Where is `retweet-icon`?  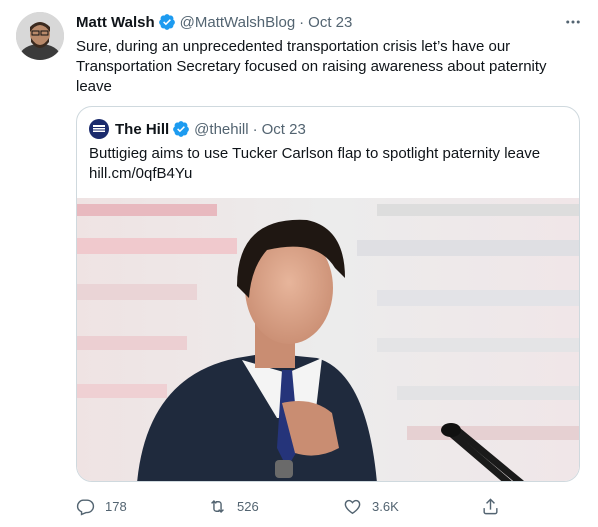 retweet-icon is located at coordinates (217, 506).